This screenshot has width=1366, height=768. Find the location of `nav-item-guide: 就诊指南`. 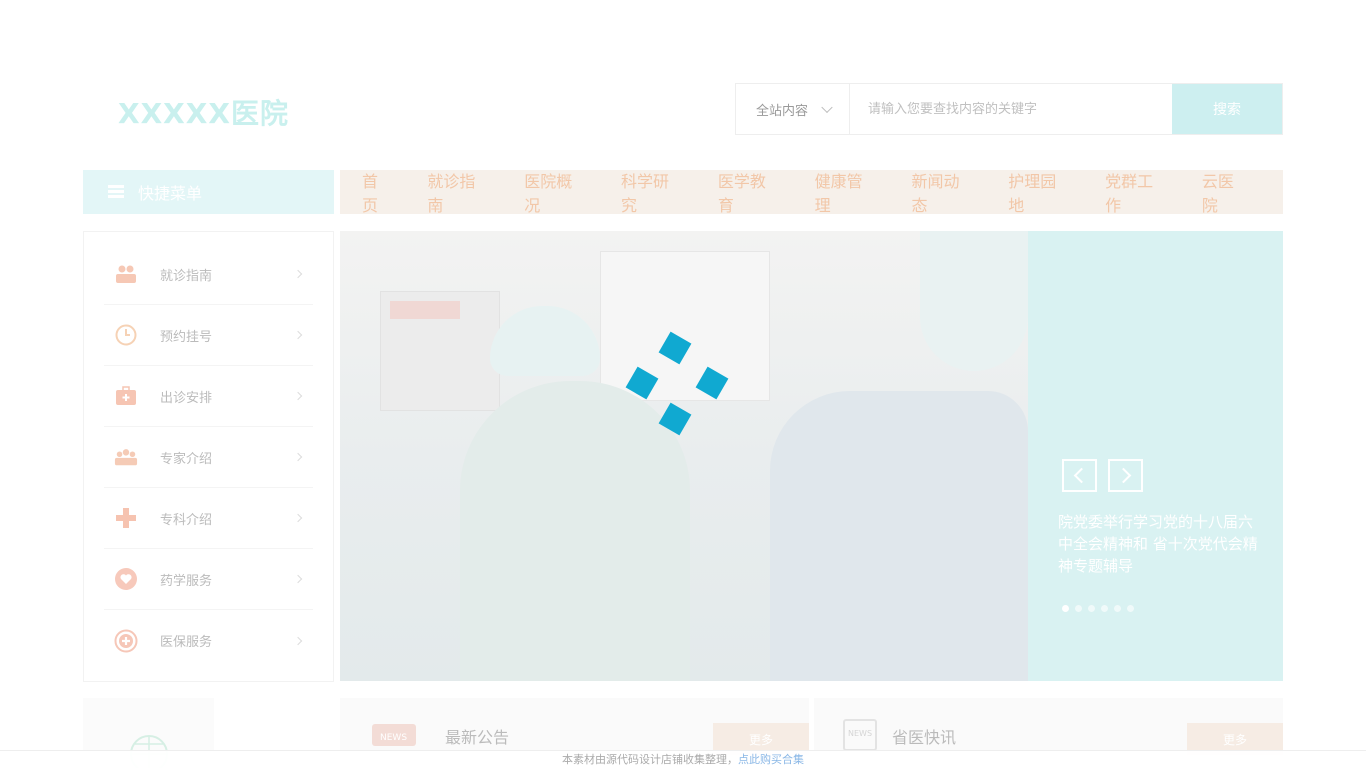

nav-item-guide: 就诊指南 is located at coordinates (458, 192).